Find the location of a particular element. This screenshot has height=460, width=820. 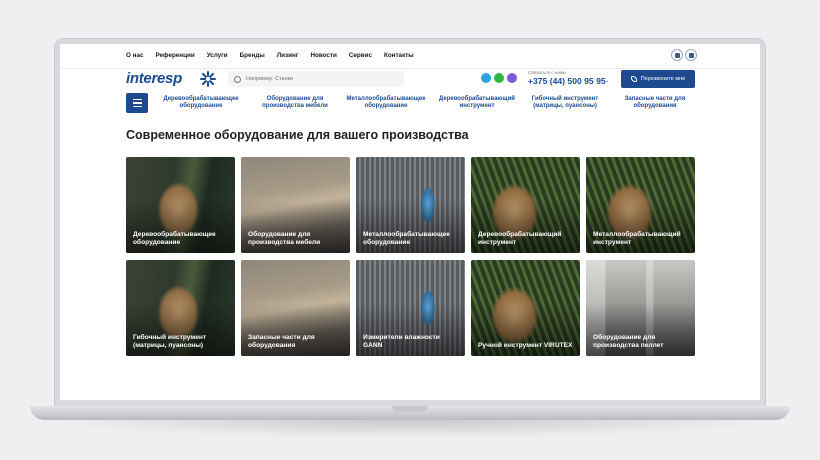

search-box is located at coordinates (316, 79).